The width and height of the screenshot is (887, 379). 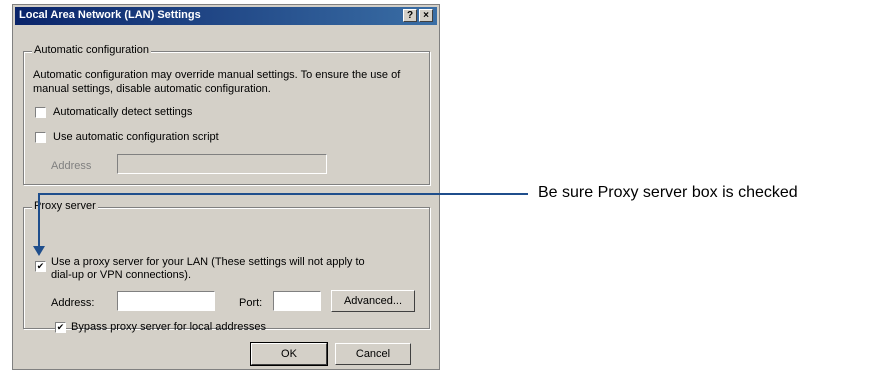 What do you see at coordinates (226, 16) in the screenshot?
I see `title-bar: Local Area Network (LAN) Settings ? ×` at bounding box center [226, 16].